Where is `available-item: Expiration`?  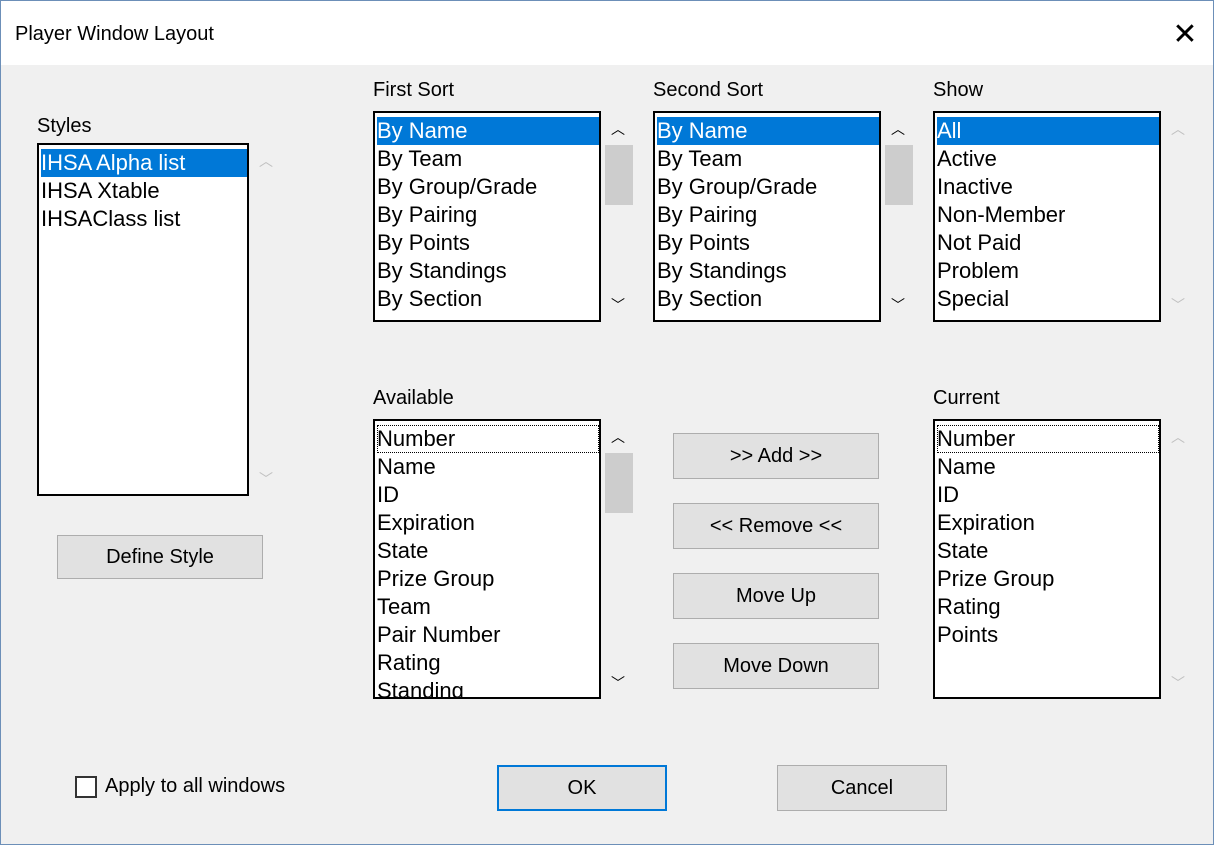
available-item: Expiration is located at coordinates (426, 523).